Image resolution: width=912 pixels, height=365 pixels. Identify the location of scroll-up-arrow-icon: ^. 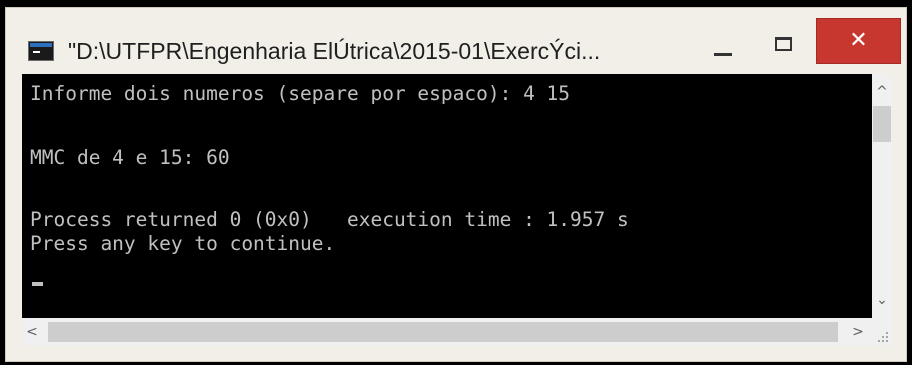
(882, 92).